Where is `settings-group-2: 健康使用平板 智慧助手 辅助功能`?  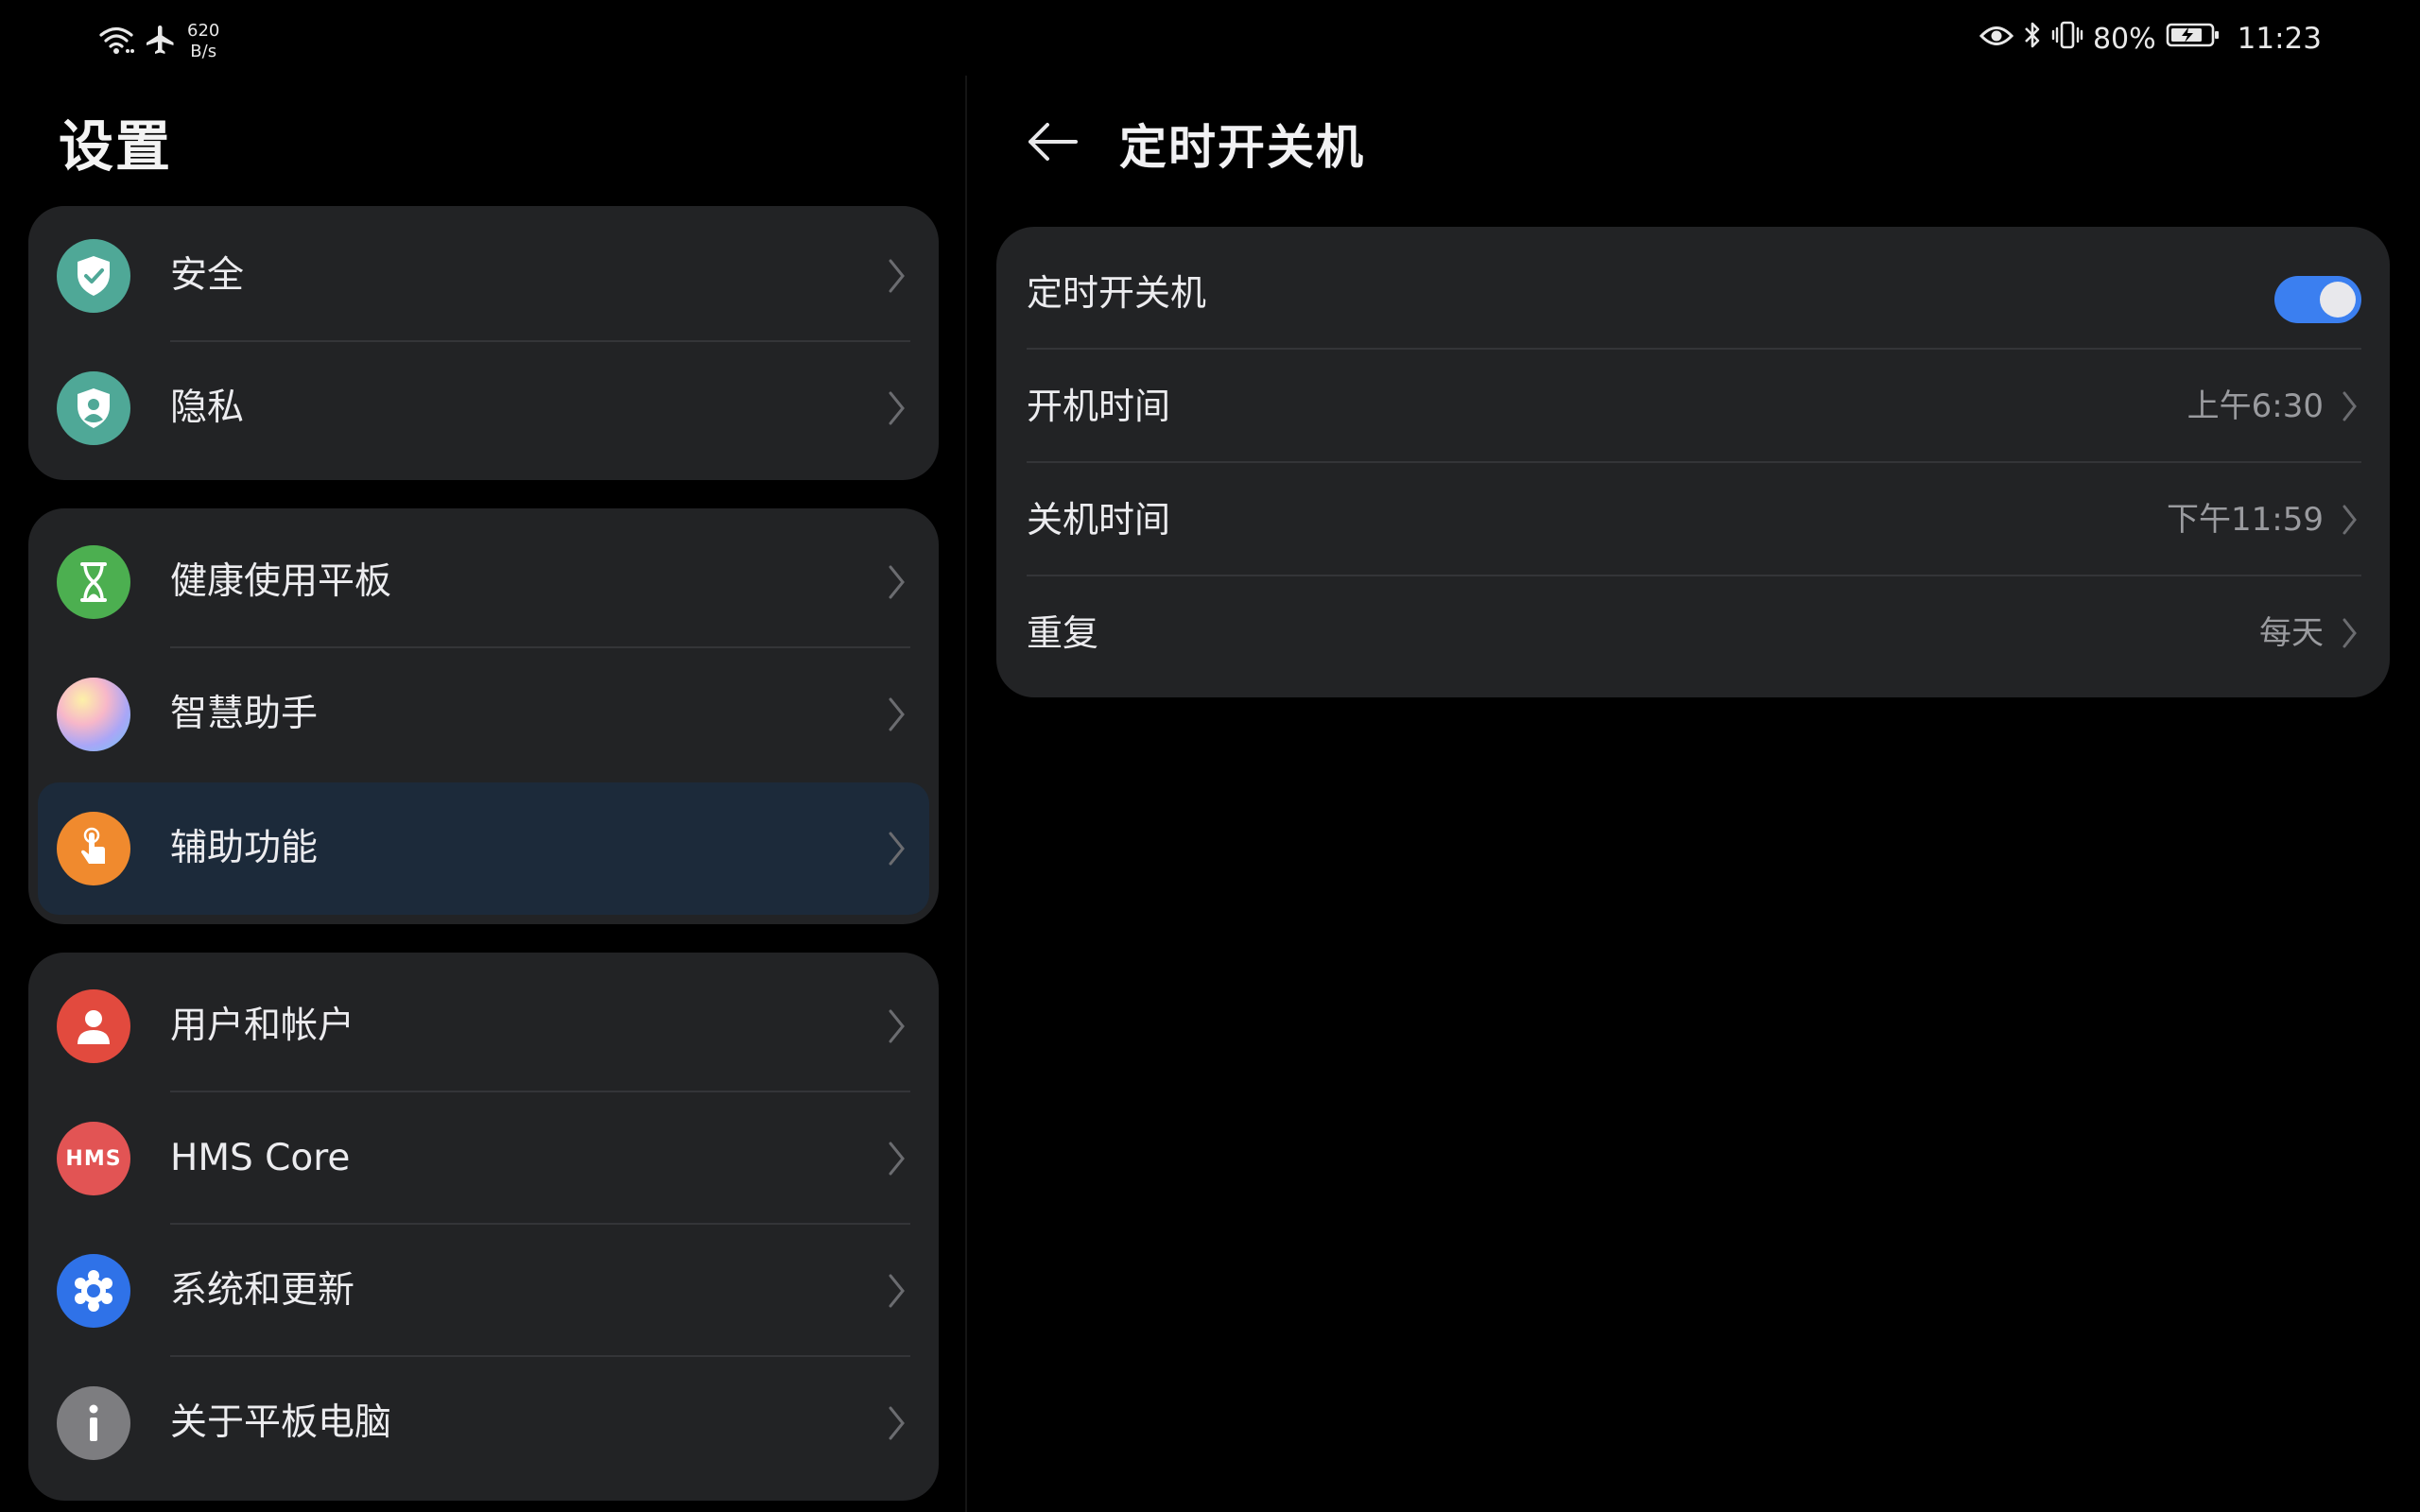
settings-group-2: 健康使用平板 智慧助手 辅助功能 is located at coordinates (483, 716).